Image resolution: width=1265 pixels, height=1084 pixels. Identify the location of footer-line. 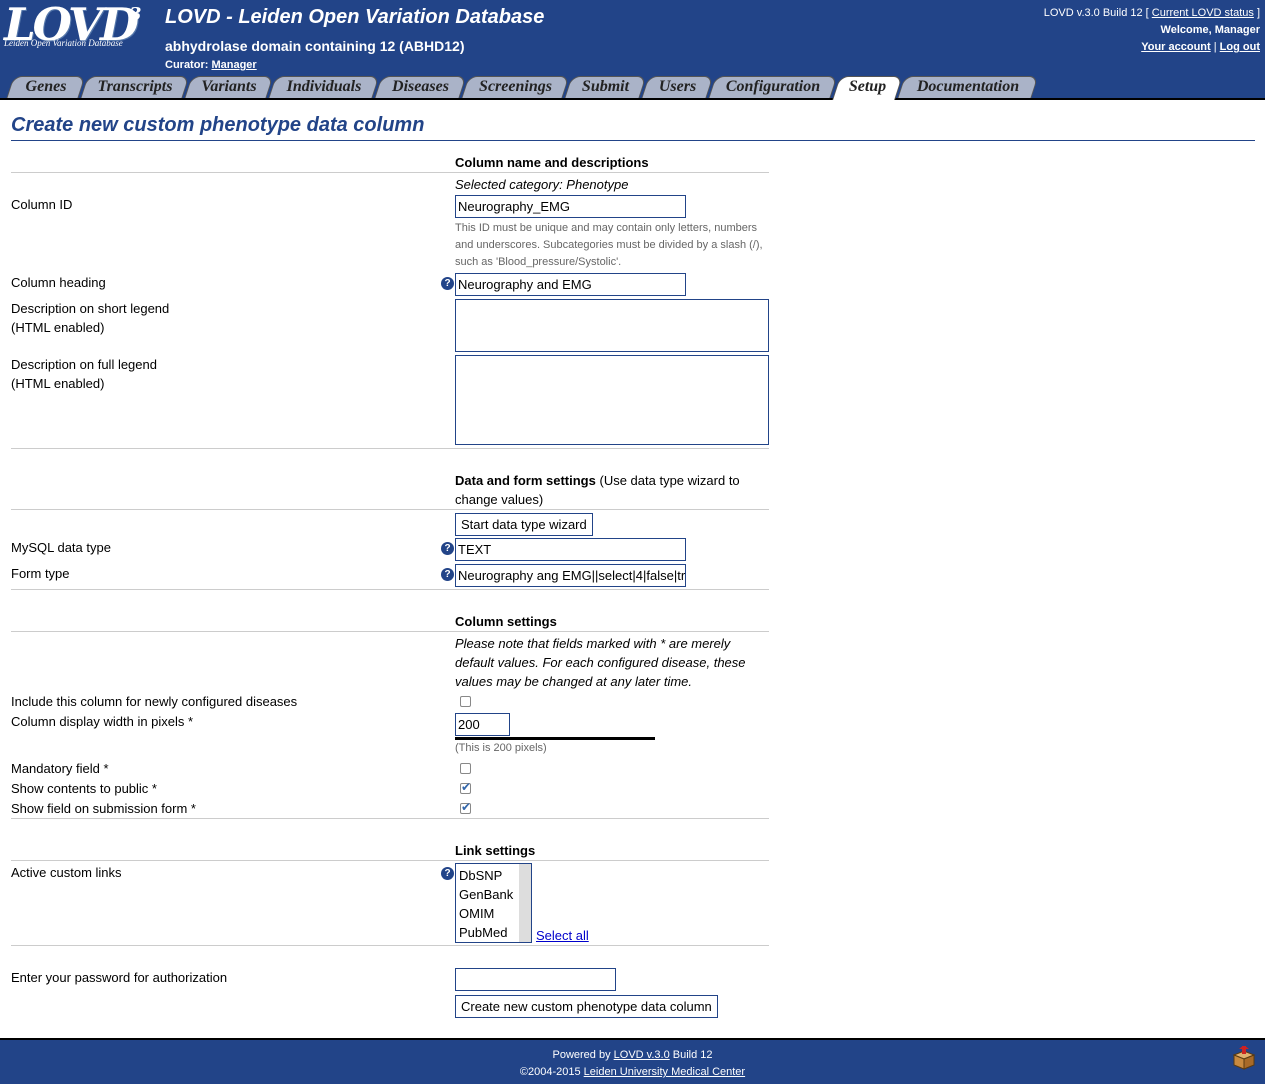
(632, 1039).